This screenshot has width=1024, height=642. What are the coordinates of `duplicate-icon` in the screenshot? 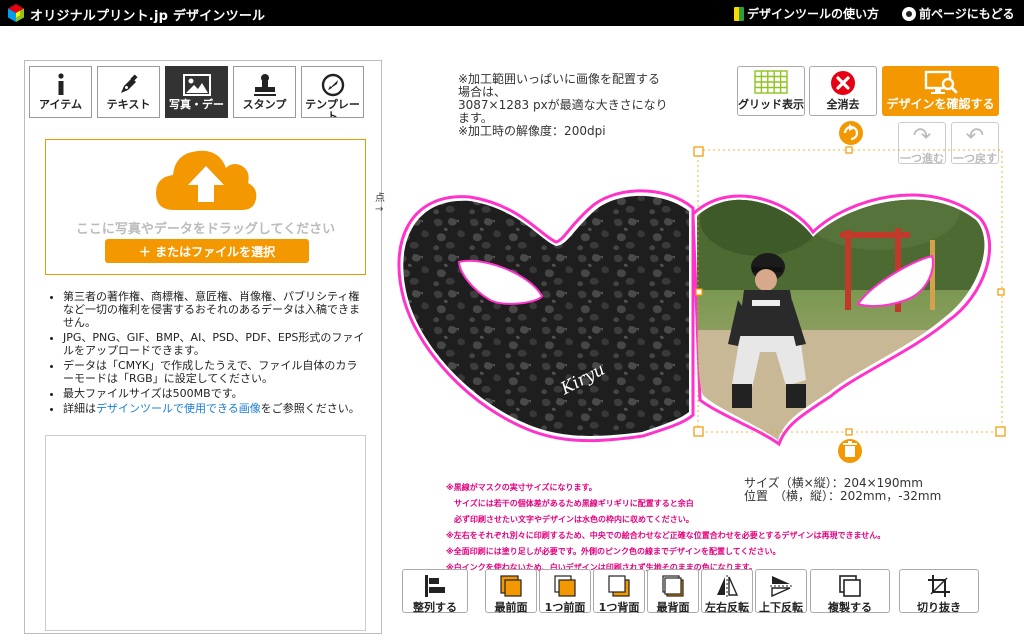 It's located at (850, 586).